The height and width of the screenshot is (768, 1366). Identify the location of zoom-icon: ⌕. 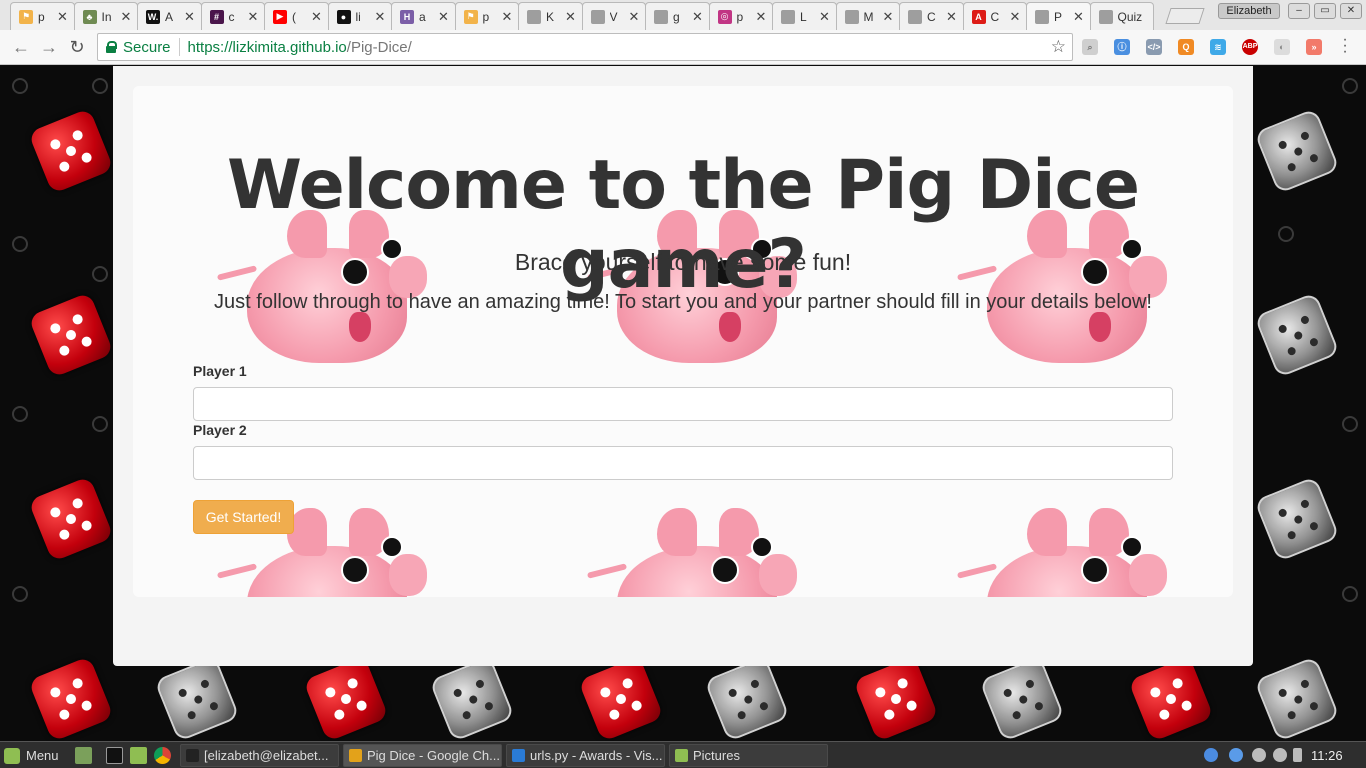
(1090, 47).